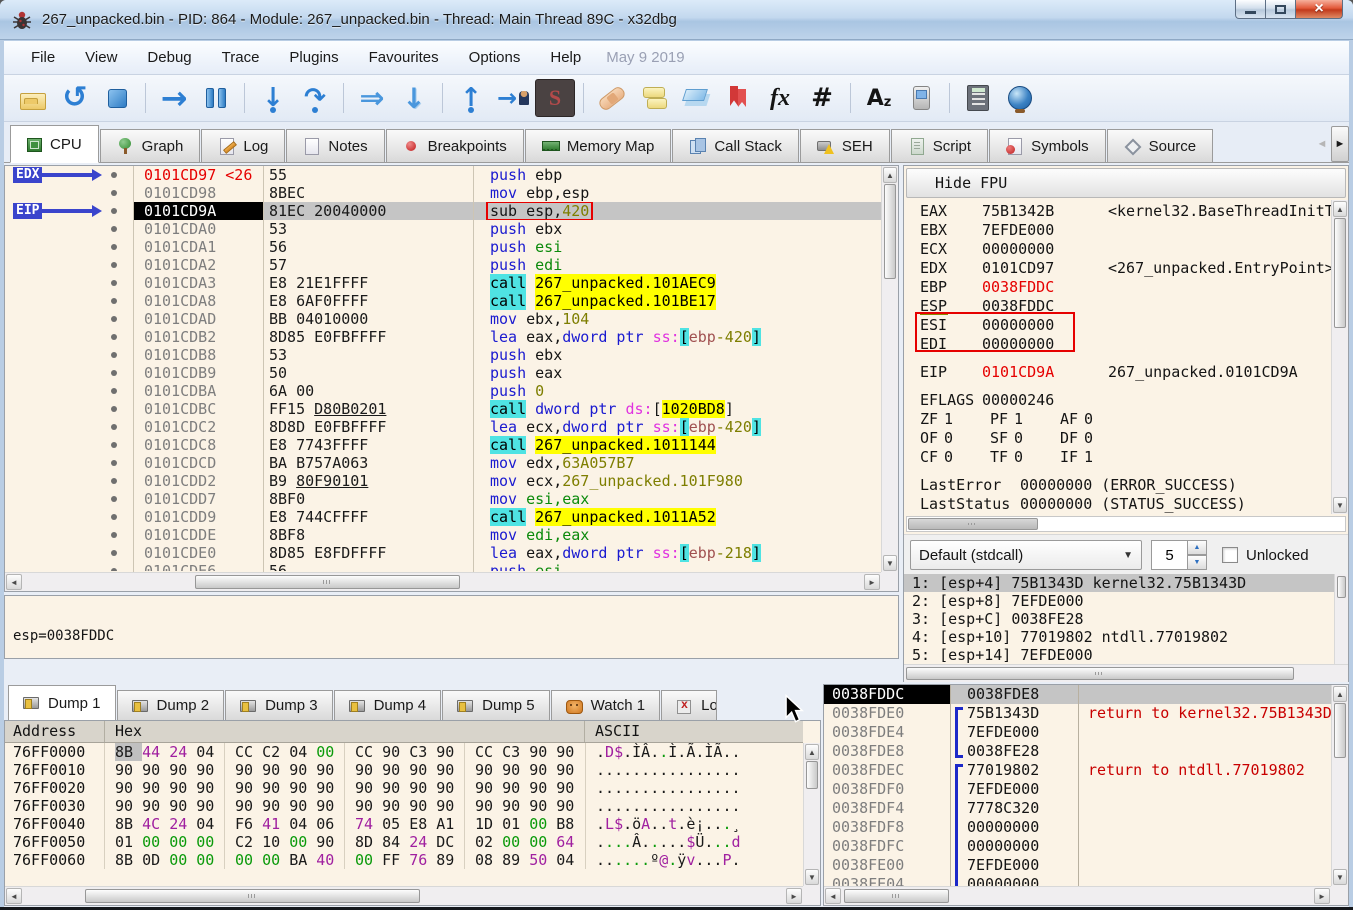 The width and height of the screenshot is (1353, 910). I want to click on strings-button, so click(879, 98).